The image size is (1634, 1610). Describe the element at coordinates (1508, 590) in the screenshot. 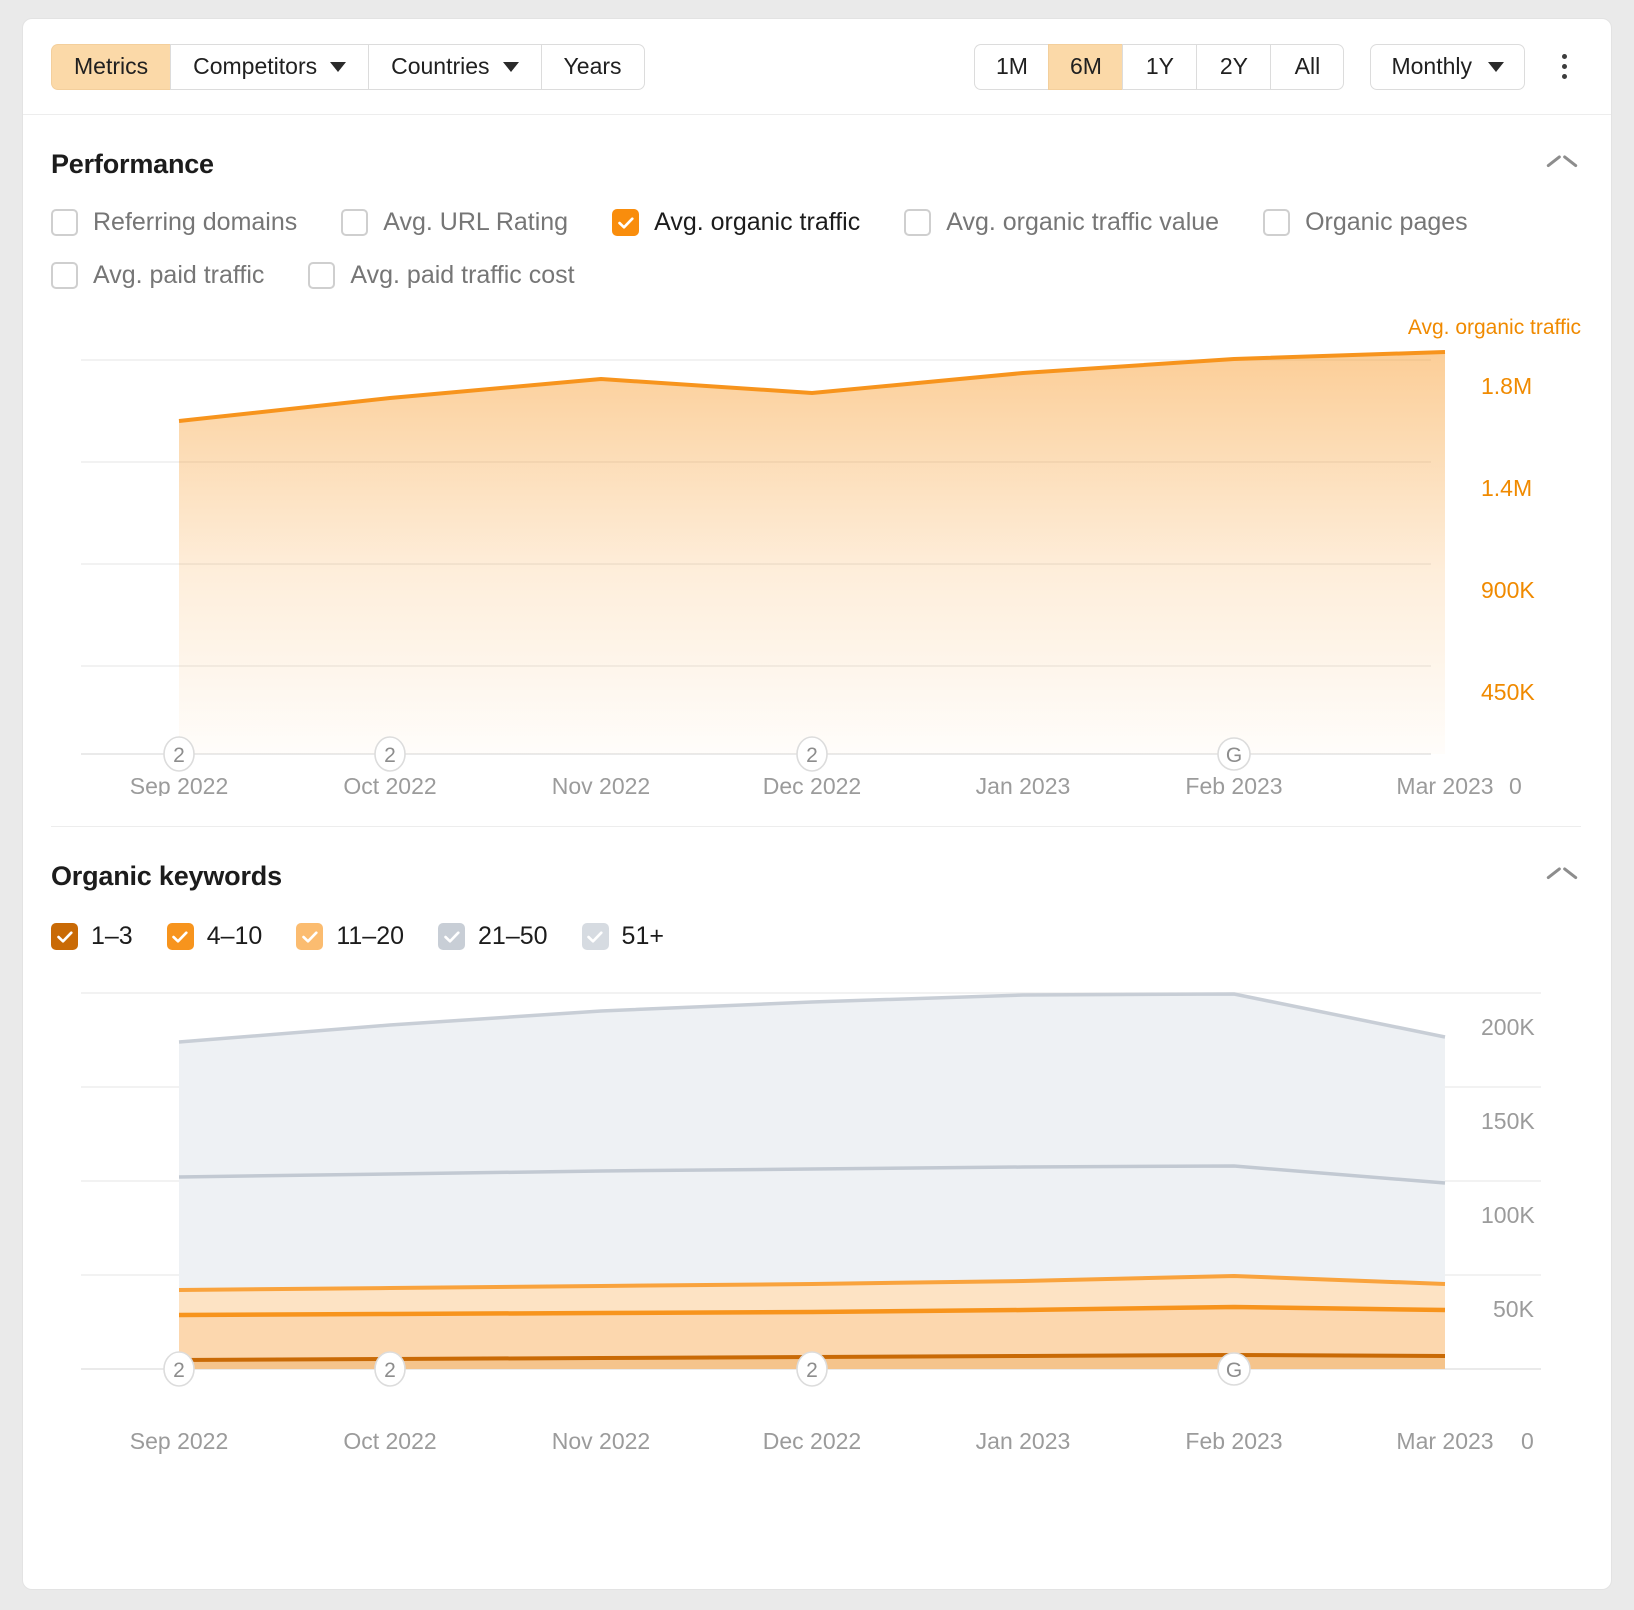

I see `y-tick-label: 900K` at that location.